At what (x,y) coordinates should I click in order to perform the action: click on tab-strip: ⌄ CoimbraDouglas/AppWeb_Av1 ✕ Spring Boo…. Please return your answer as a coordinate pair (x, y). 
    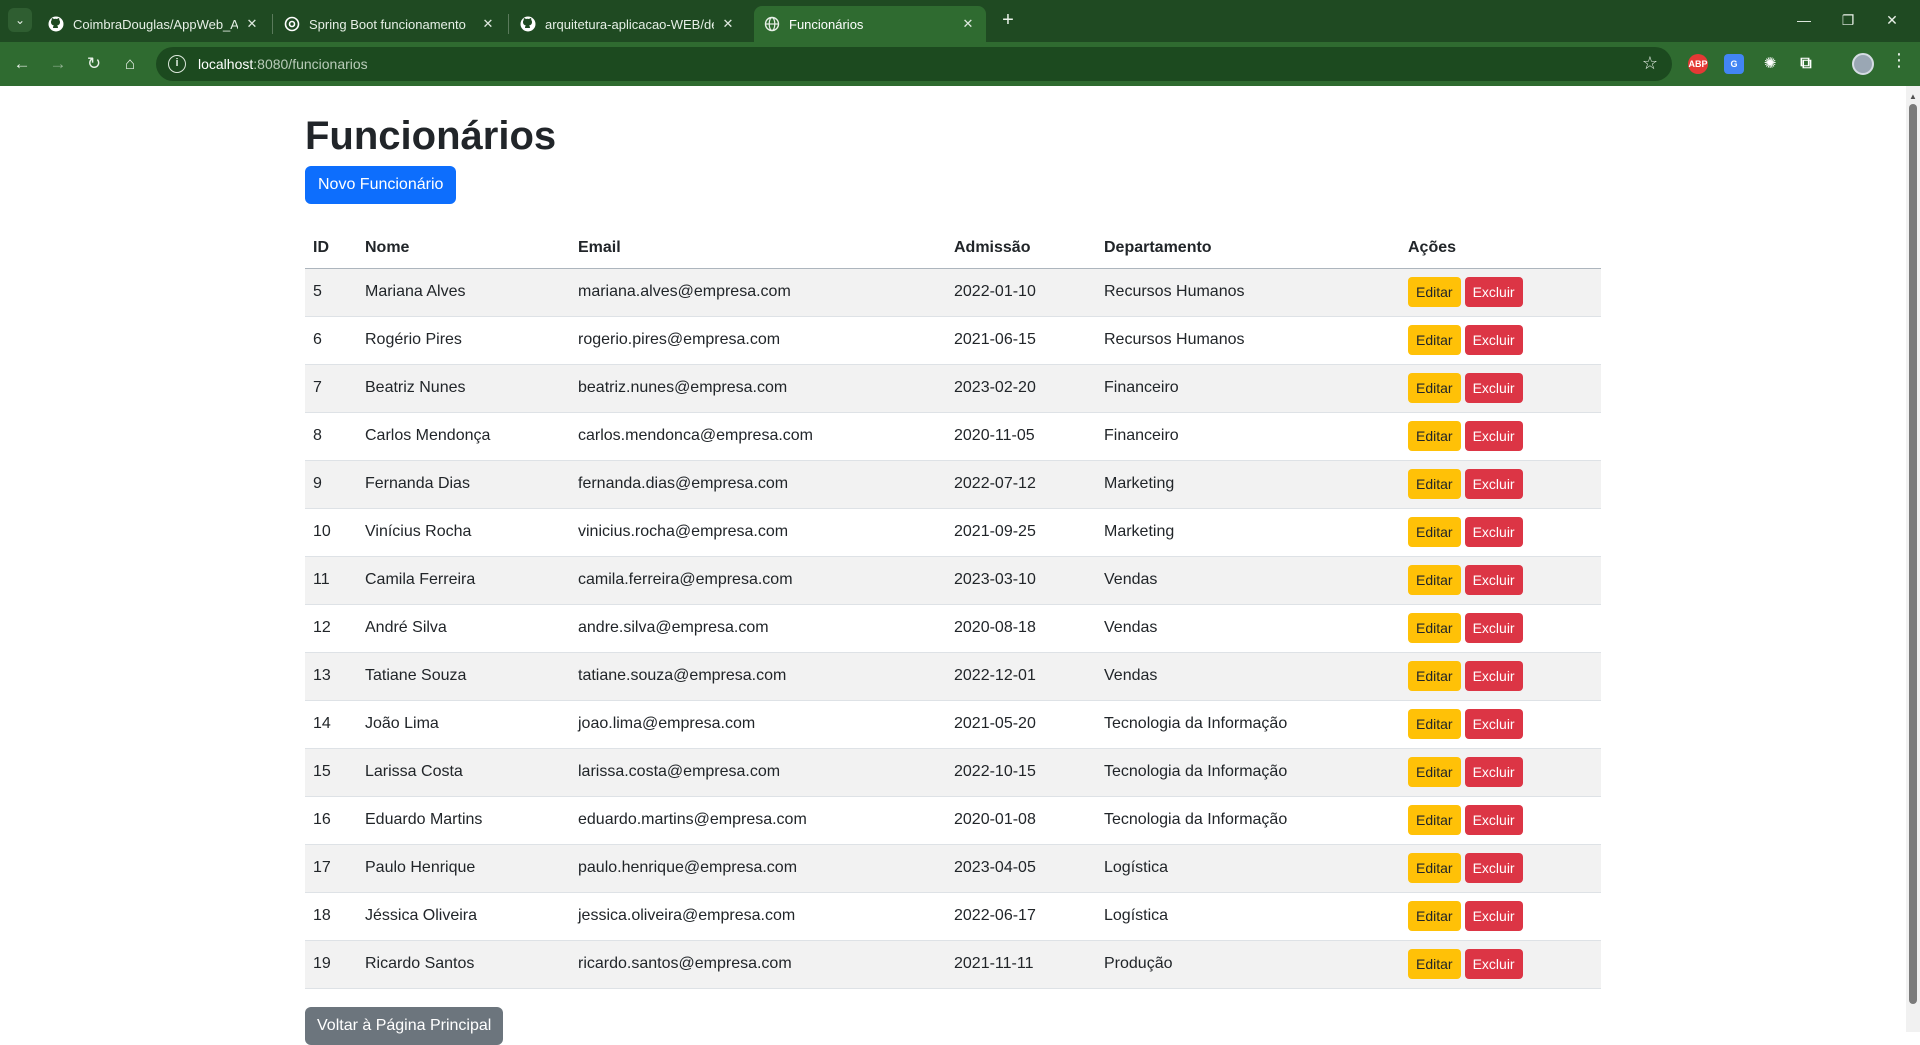
    Looking at the image, I should click on (960, 21).